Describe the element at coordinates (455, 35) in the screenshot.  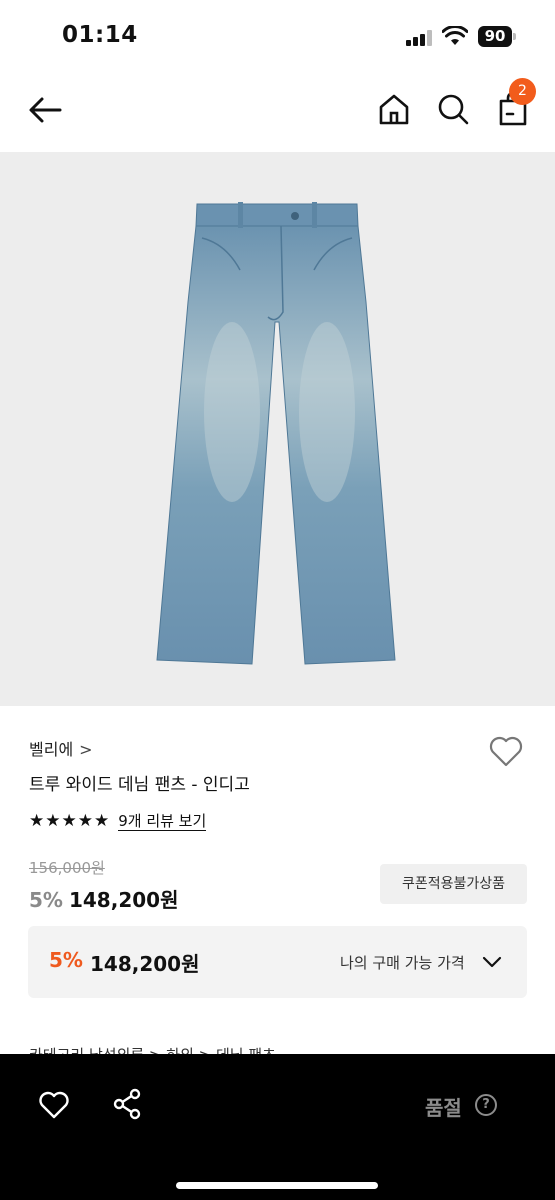
I see `wifi-icon` at that location.